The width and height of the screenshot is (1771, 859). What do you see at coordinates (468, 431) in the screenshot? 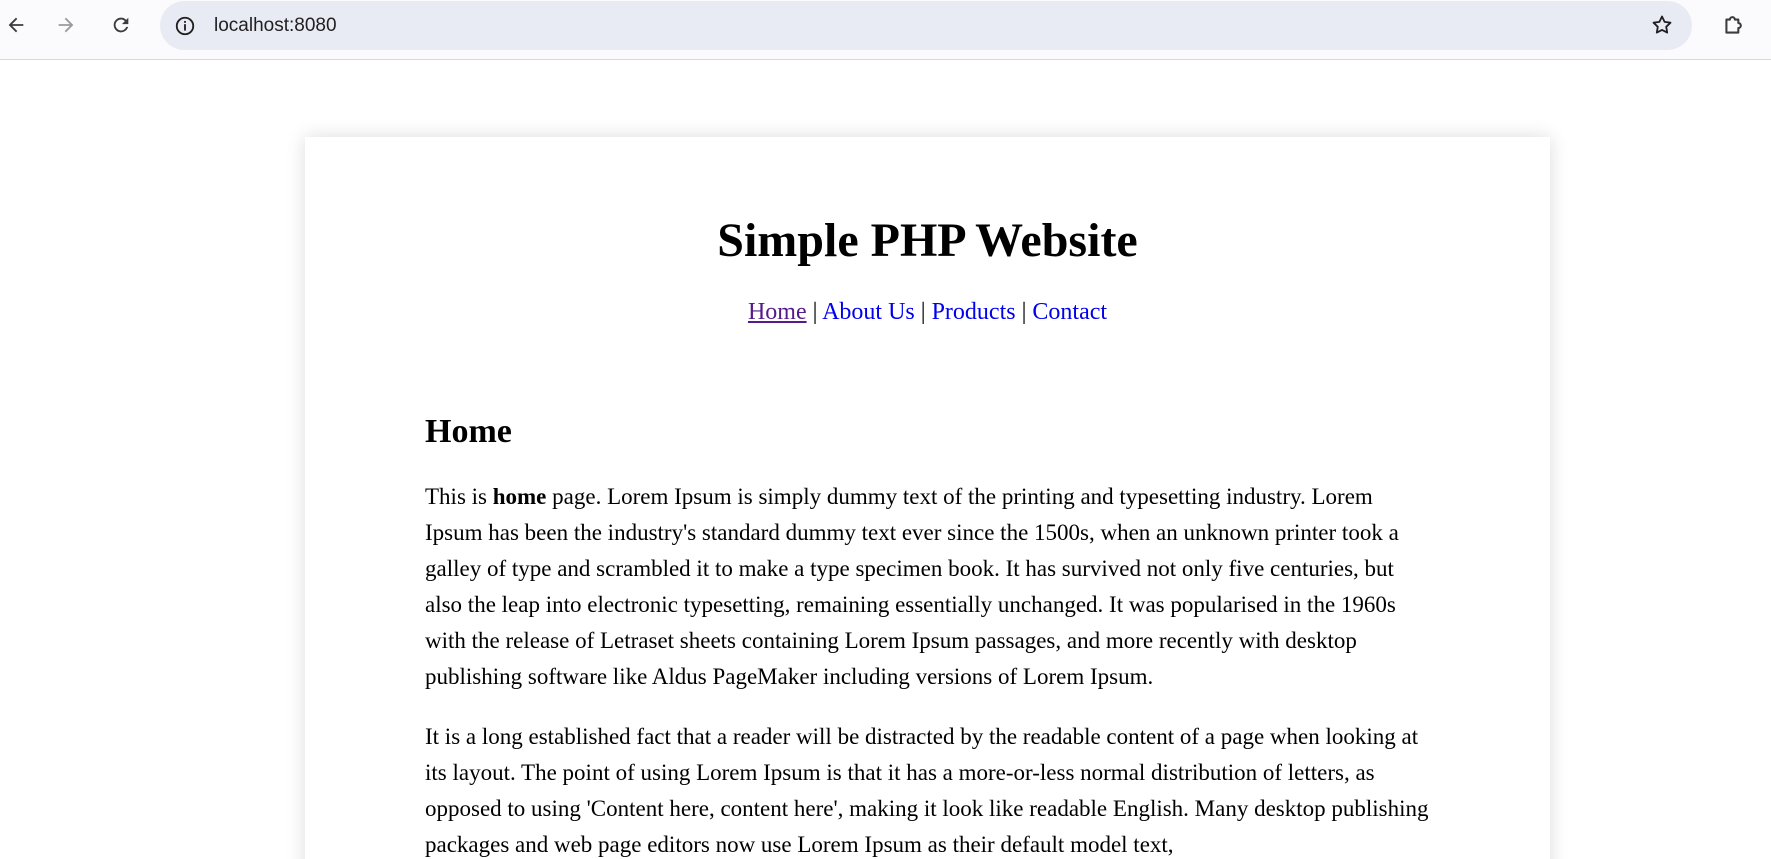
I see `page-heading: Home` at bounding box center [468, 431].